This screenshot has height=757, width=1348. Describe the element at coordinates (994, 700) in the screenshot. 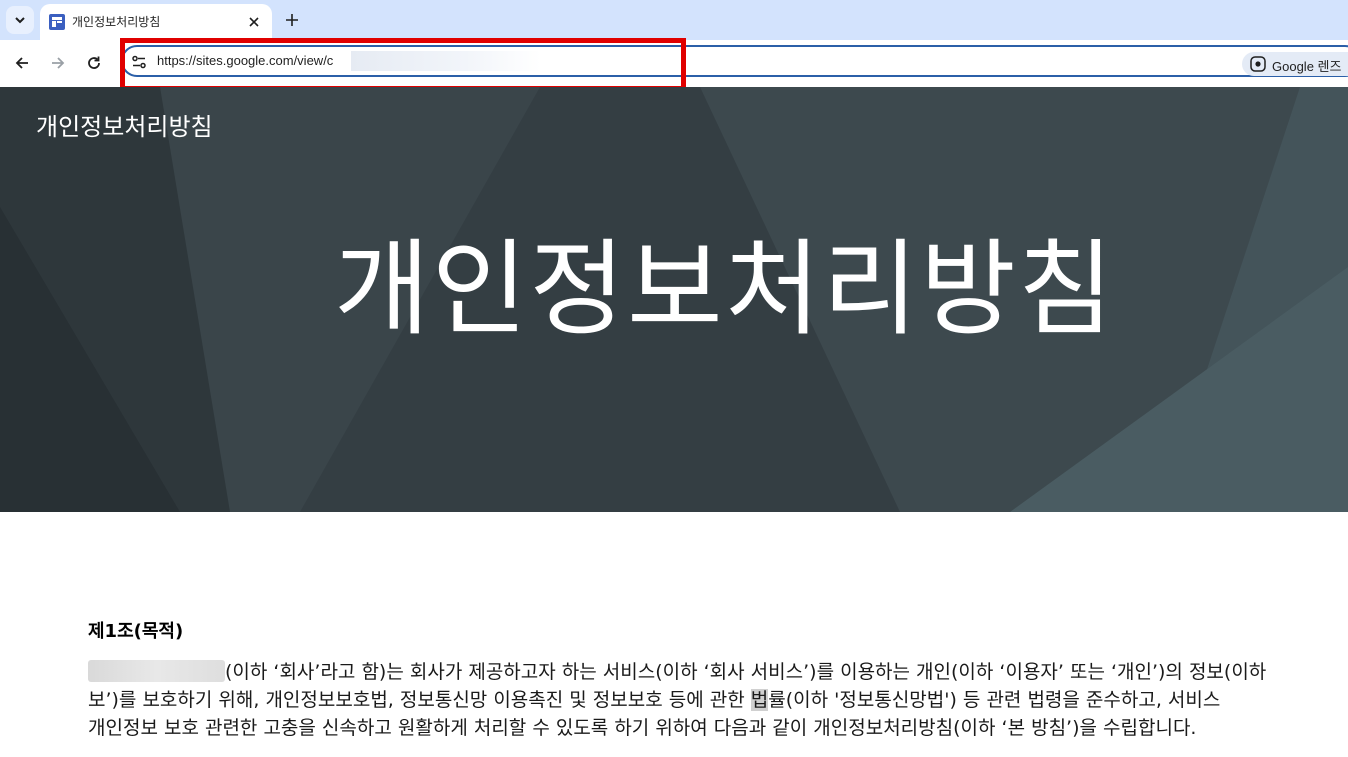

I see `paragraph-text: 률(이하 '정보통신망법') 등 관련 법령을 준수하고, 서비스` at that location.